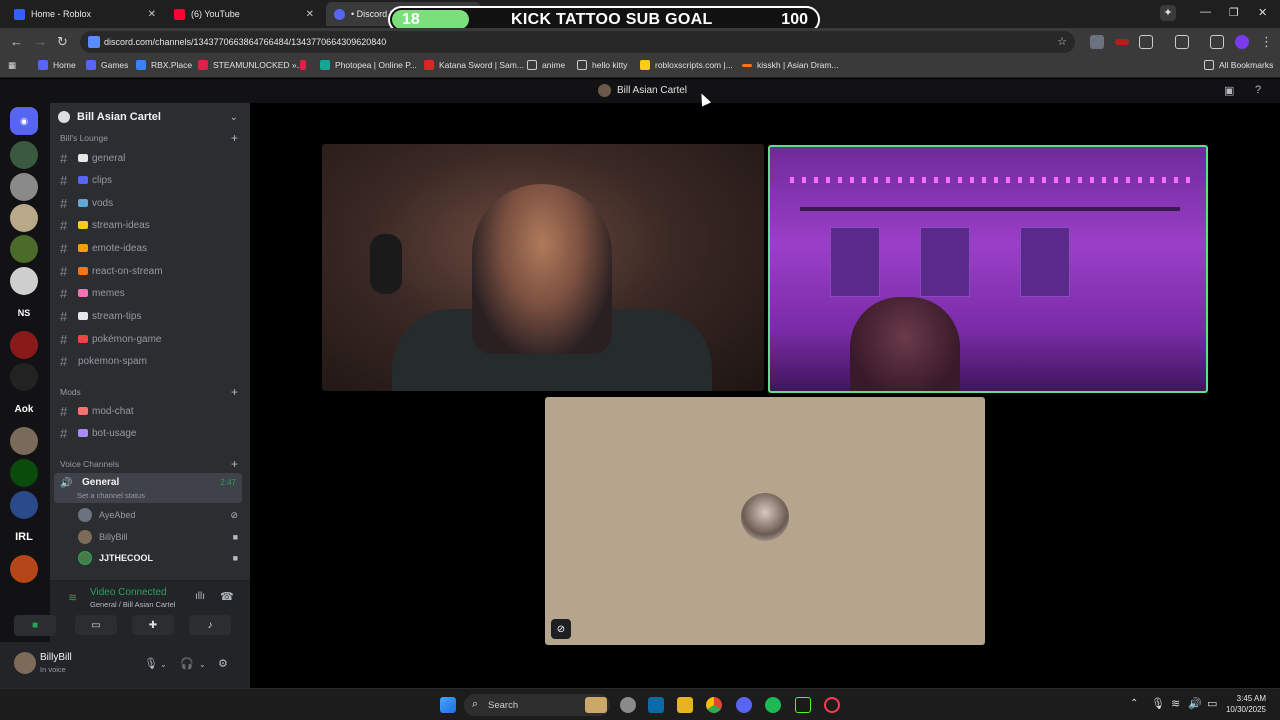 The height and width of the screenshot is (720, 1280). What do you see at coordinates (543, 267) in the screenshot?
I see `video-tile` at bounding box center [543, 267].